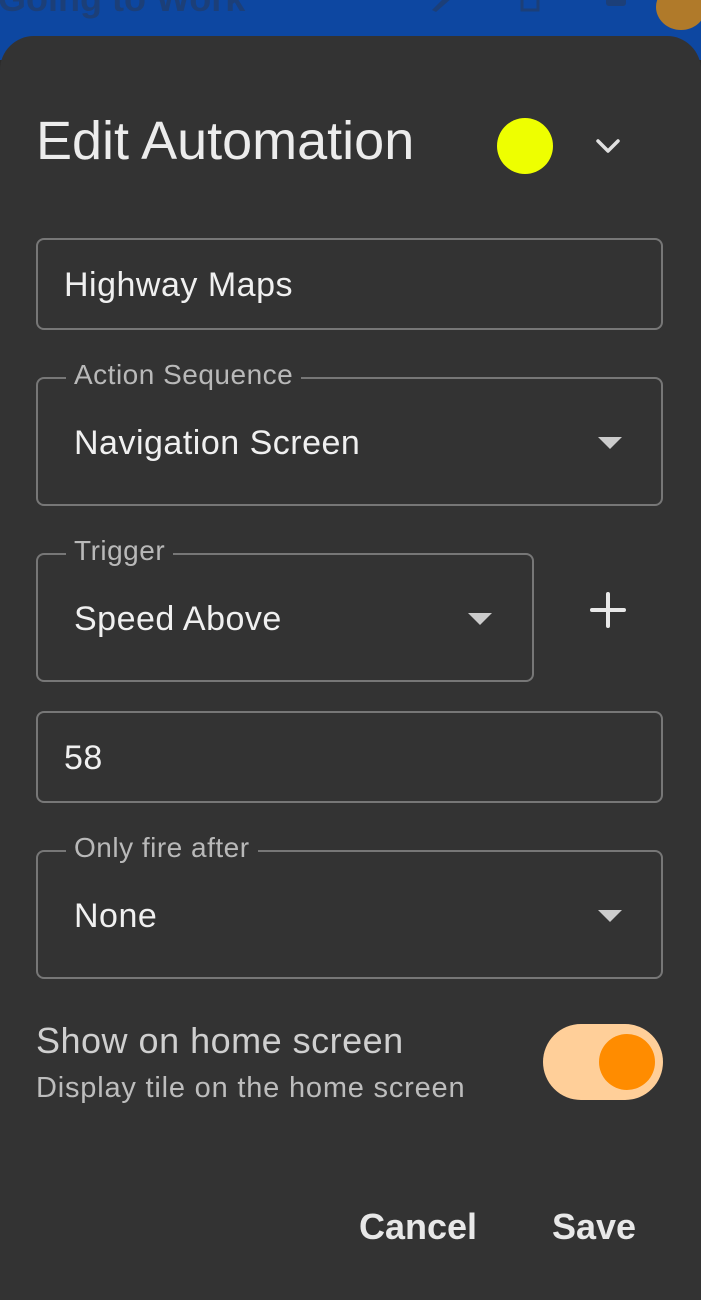 The height and width of the screenshot is (1300, 701). Describe the element at coordinates (627, 1062) in the screenshot. I see `switch-knob` at that location.